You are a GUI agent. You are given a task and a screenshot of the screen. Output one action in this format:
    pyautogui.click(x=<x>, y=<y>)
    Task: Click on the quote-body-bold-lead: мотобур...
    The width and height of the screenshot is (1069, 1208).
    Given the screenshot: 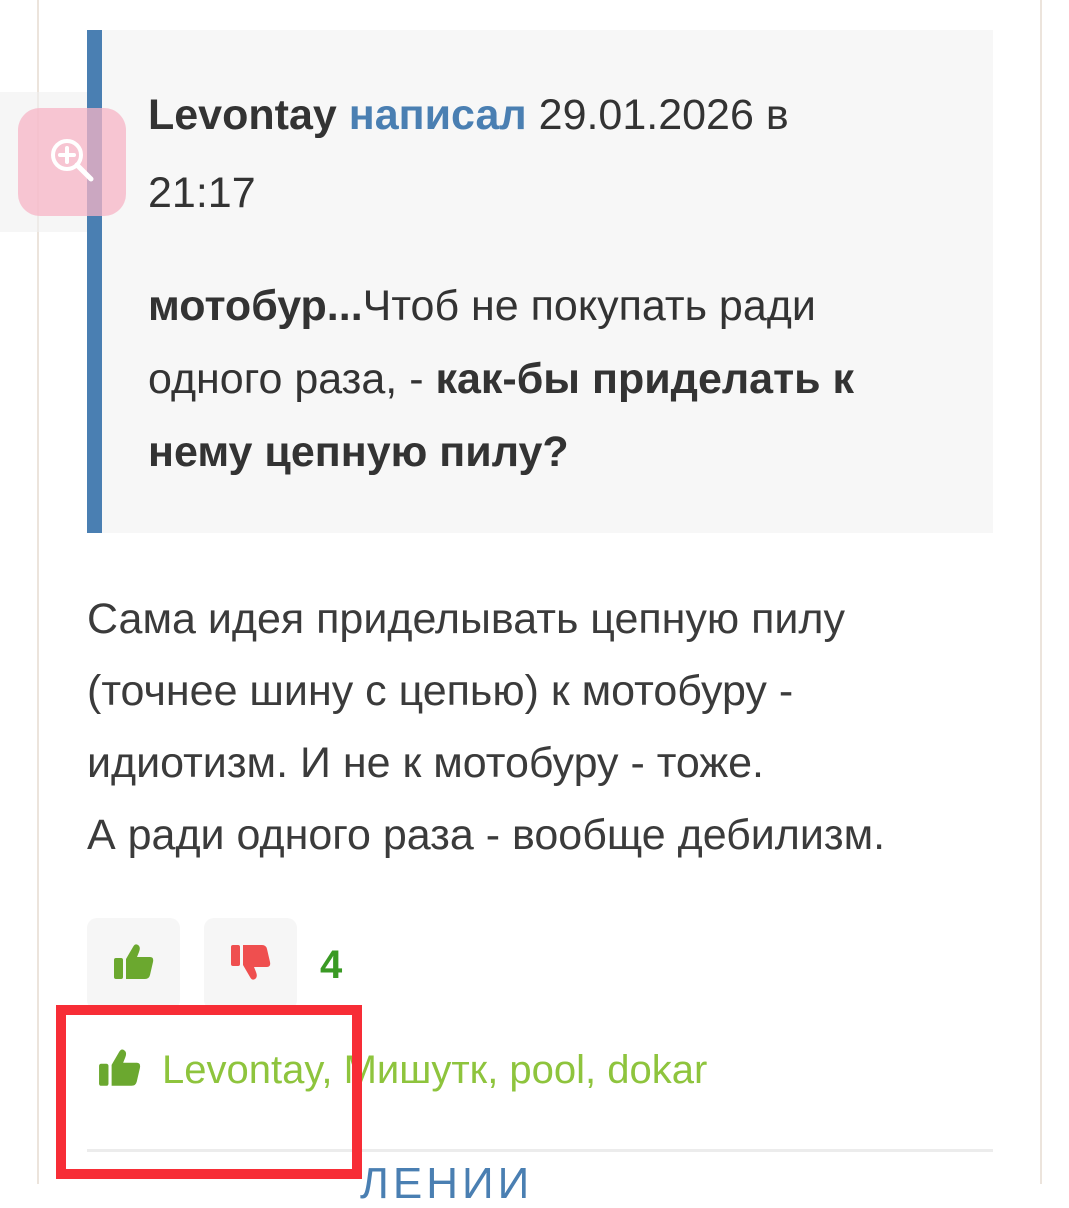 What is the action you would take?
    pyautogui.click(x=255, y=306)
    